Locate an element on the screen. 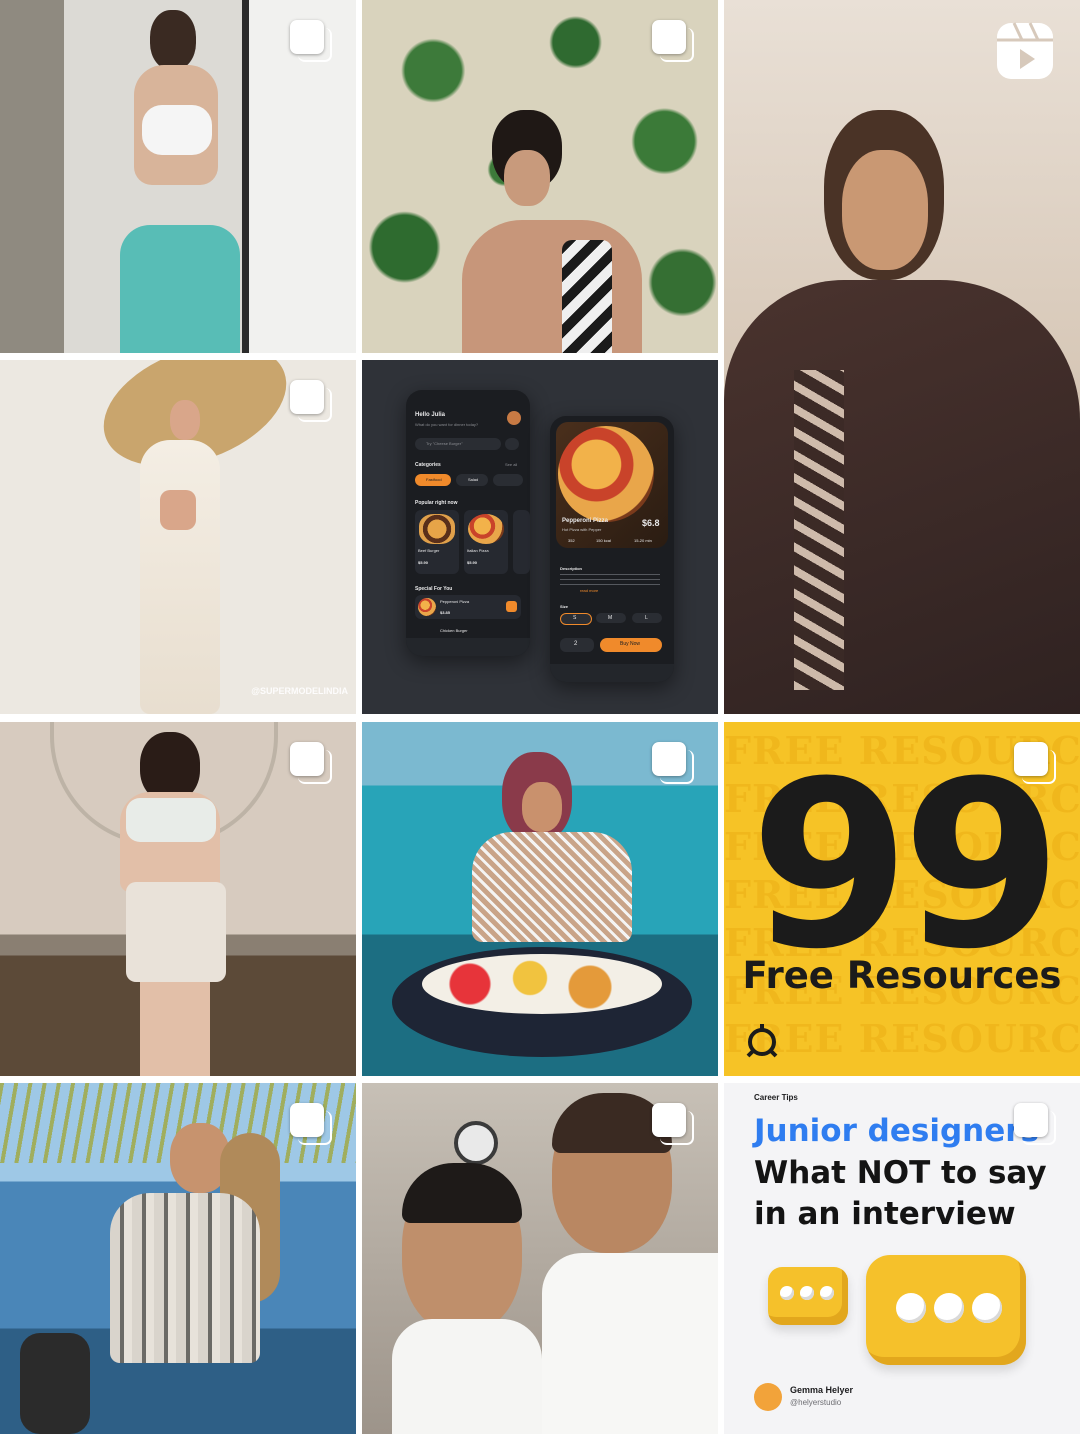 This screenshot has height=1434, width=1080. see-all-link: See all is located at coordinates (511, 464).